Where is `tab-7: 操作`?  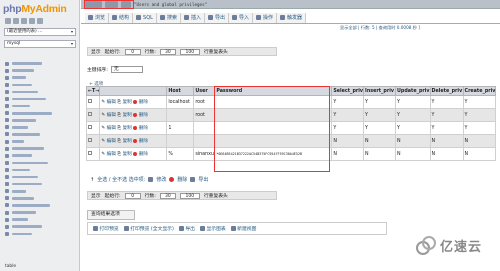 tab-7: 操作 is located at coordinates (265, 17).